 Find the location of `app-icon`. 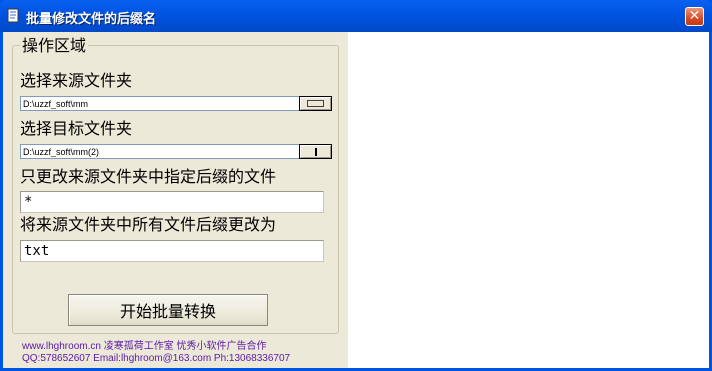

app-icon is located at coordinates (13, 15).